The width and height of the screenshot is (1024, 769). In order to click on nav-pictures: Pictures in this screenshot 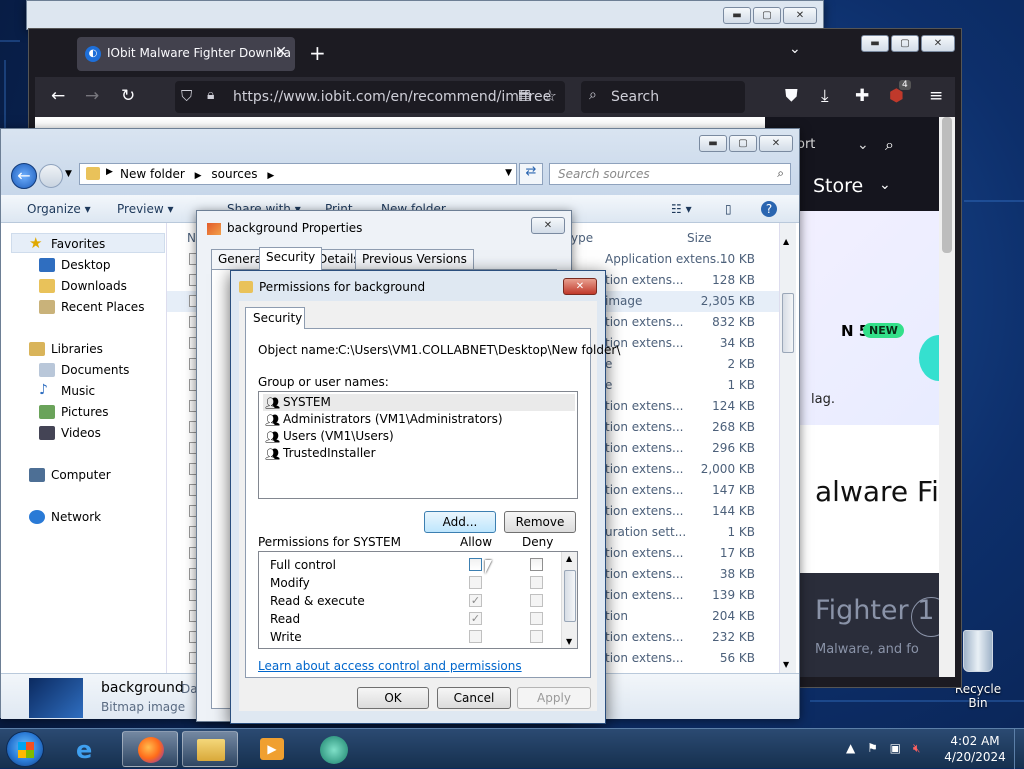, I will do `click(74, 412)`.